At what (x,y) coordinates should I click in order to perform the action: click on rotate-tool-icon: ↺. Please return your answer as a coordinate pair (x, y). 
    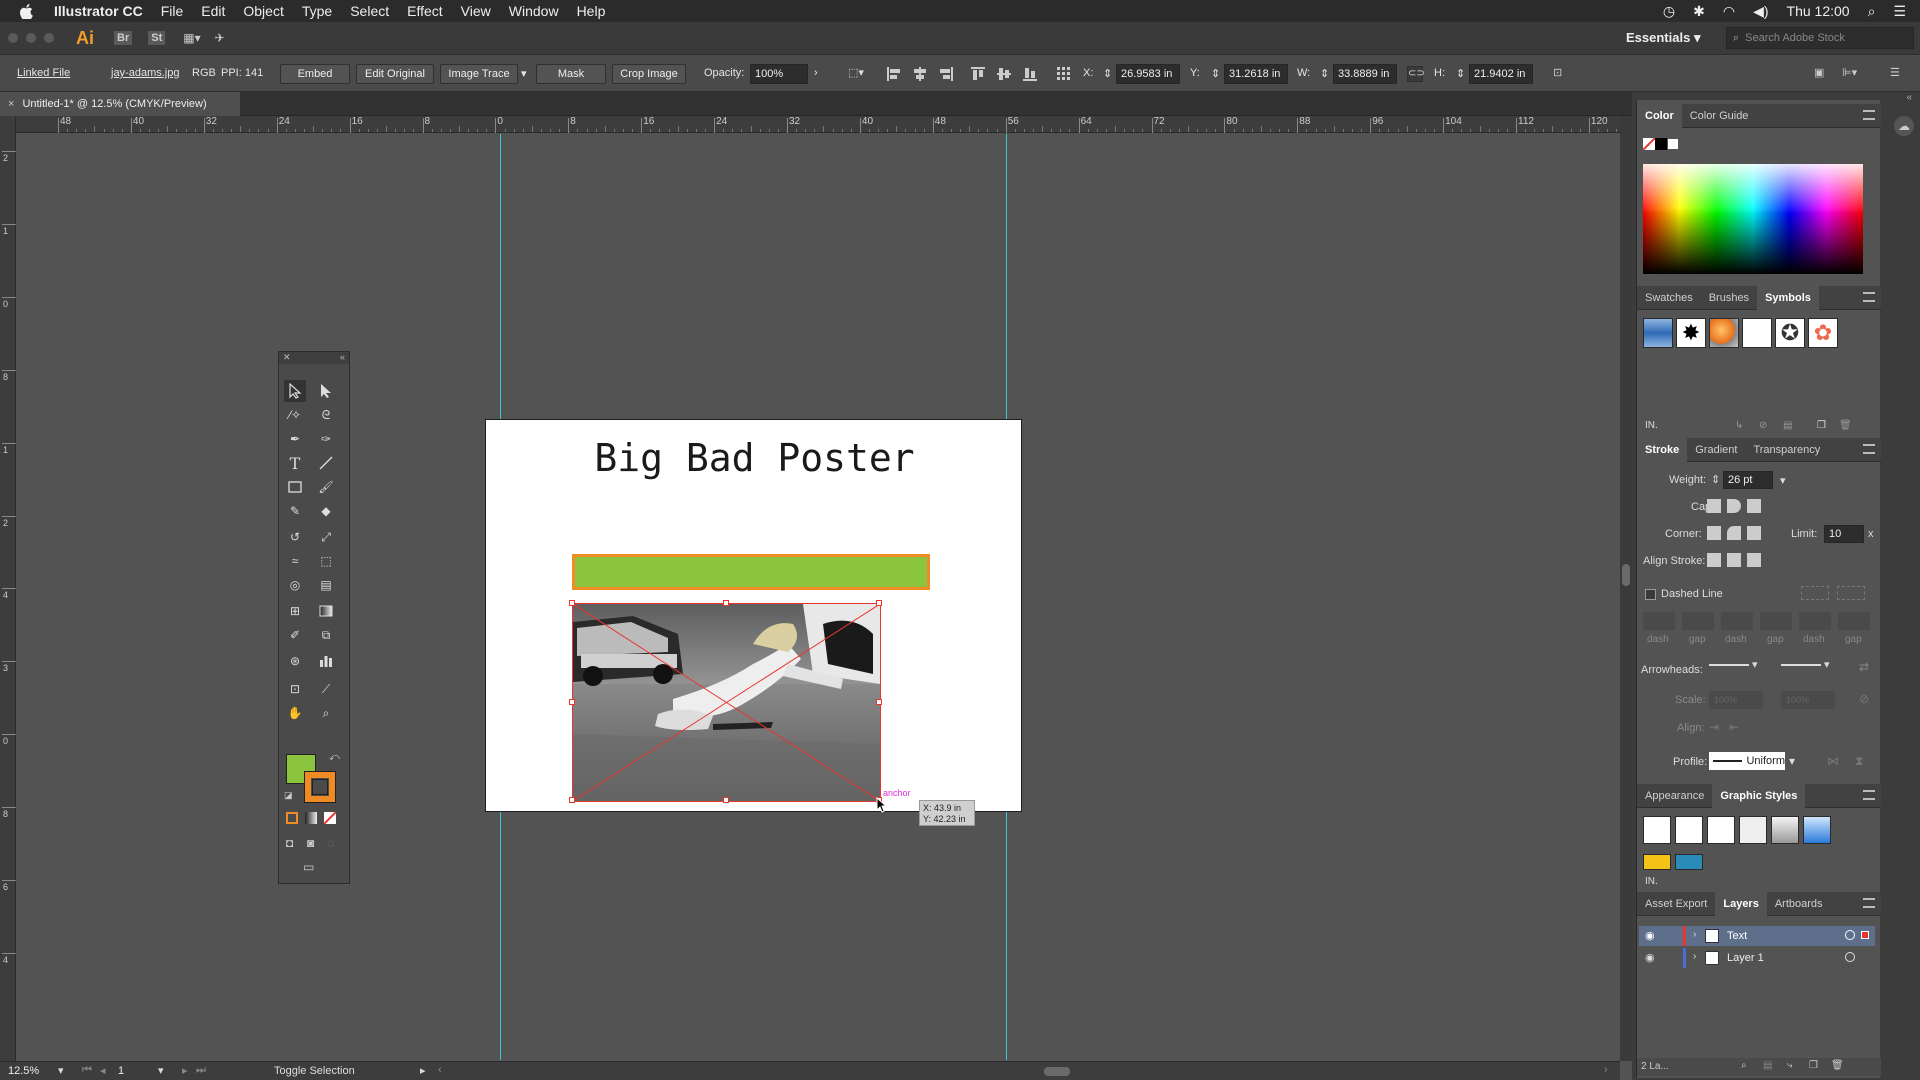
    Looking at the image, I should click on (295, 537).